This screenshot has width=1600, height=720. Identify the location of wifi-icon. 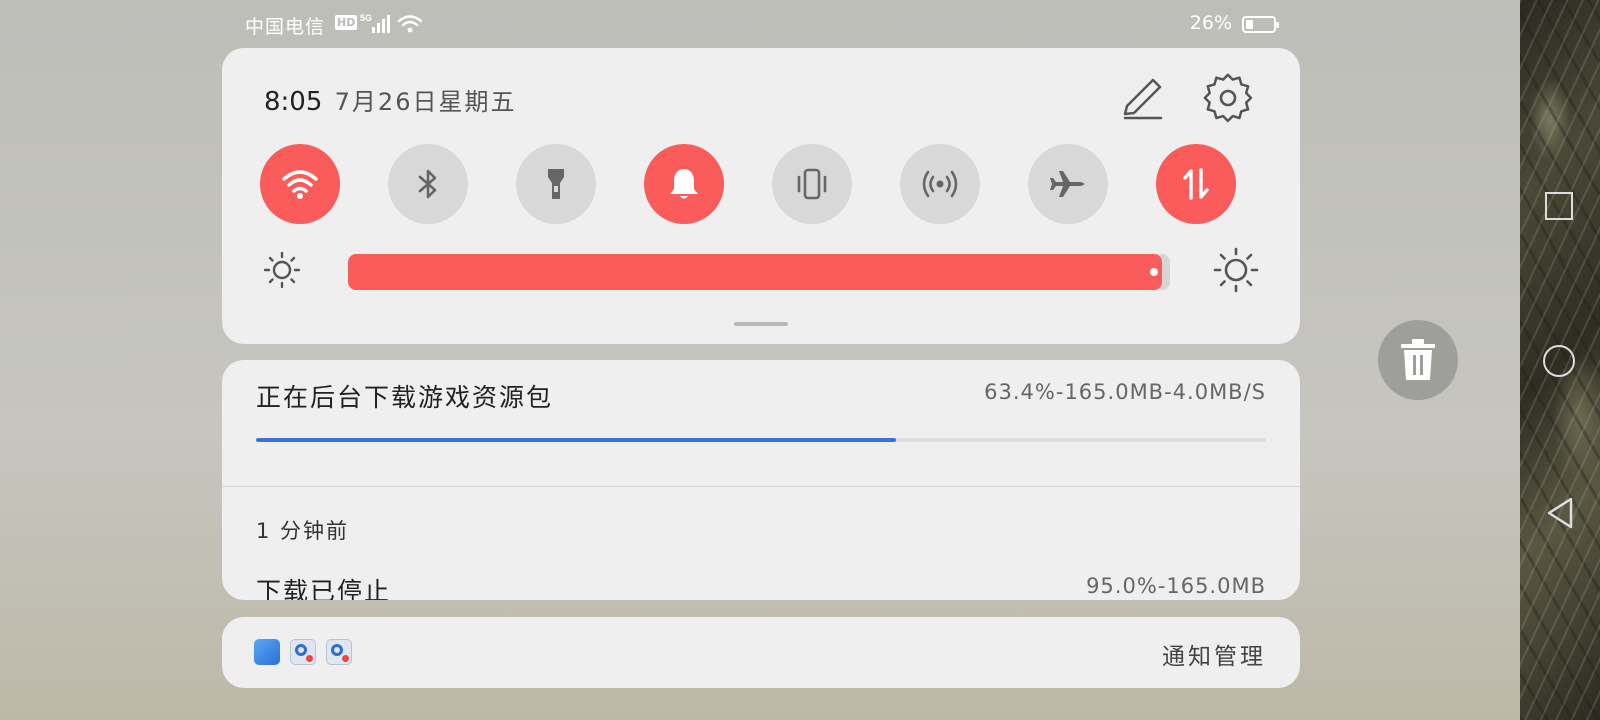
(300, 184).